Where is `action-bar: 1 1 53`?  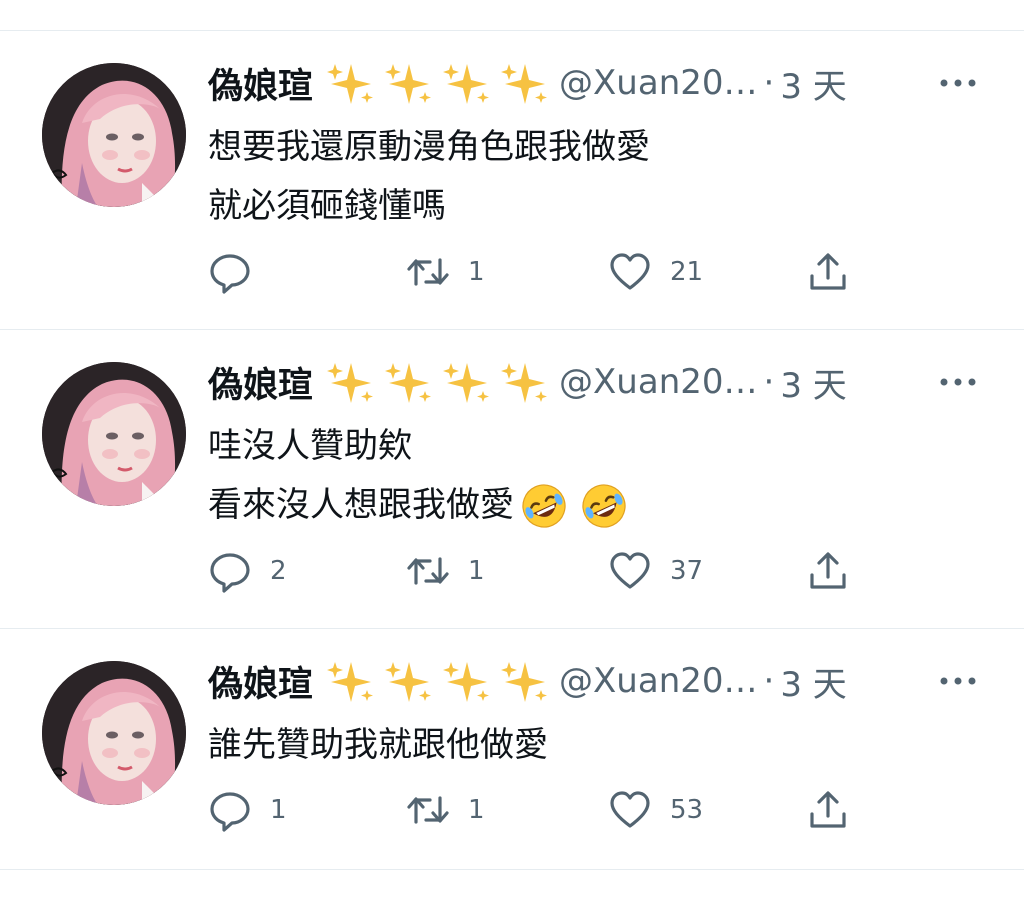 action-bar: 1 1 53 is located at coordinates (548, 810).